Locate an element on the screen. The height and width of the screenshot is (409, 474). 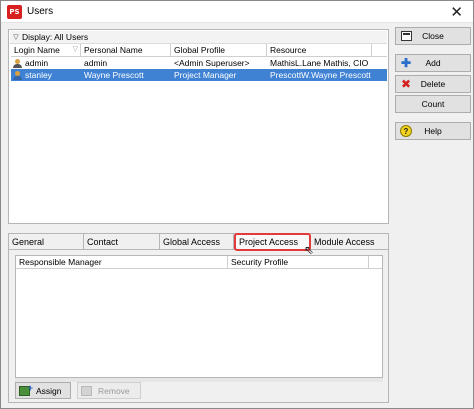
column-header-resource: Resource is located at coordinates (319, 50).